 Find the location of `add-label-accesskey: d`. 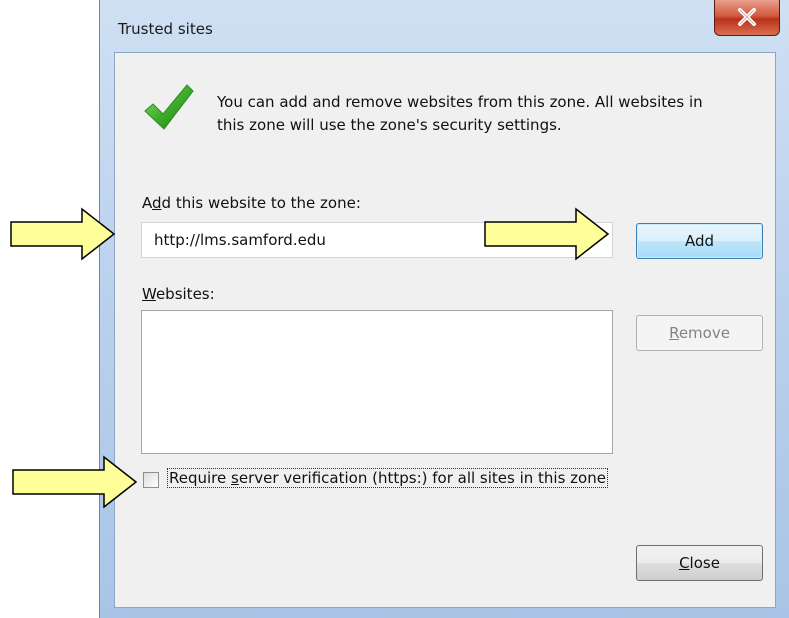

add-label-accesskey: d is located at coordinates (157, 203).